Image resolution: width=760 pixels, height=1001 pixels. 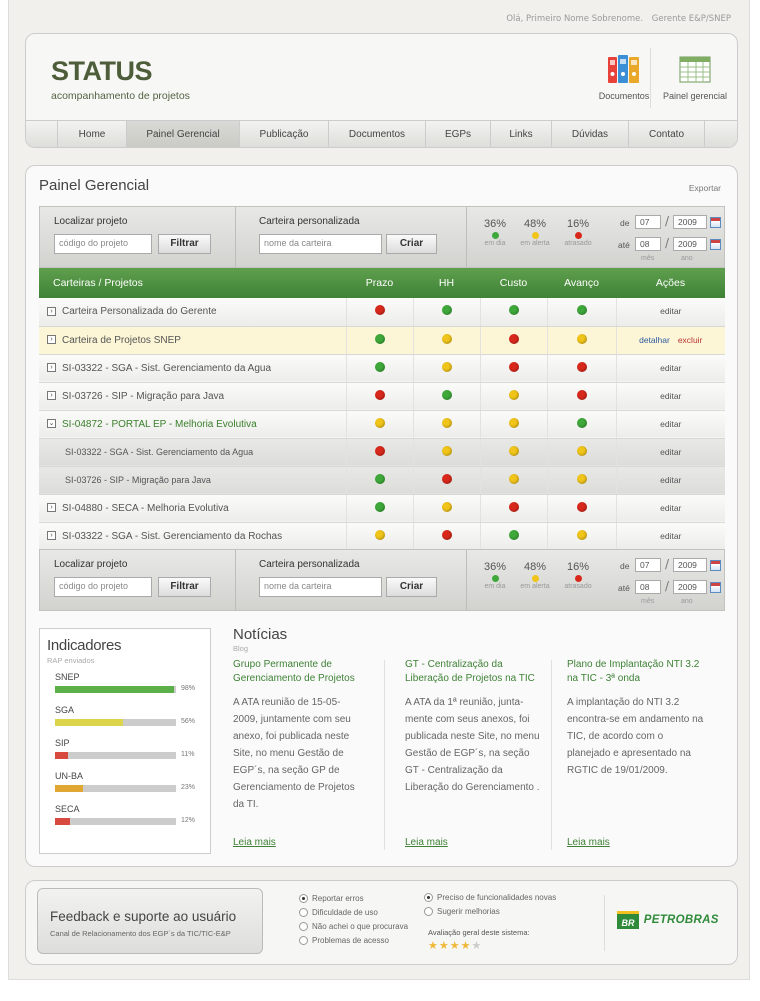 I want to click on documentos-shortcut: Documentos, so click(x=624, y=77).